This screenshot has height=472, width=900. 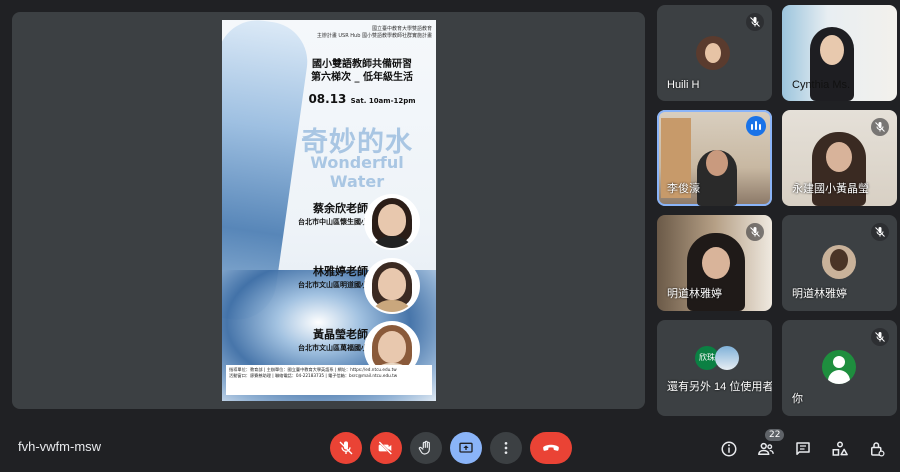 I want to click on org-line-2: 主辦計畫 USR Hub 國小雙語教學教師社群實施計畫, so click(x=374, y=36).